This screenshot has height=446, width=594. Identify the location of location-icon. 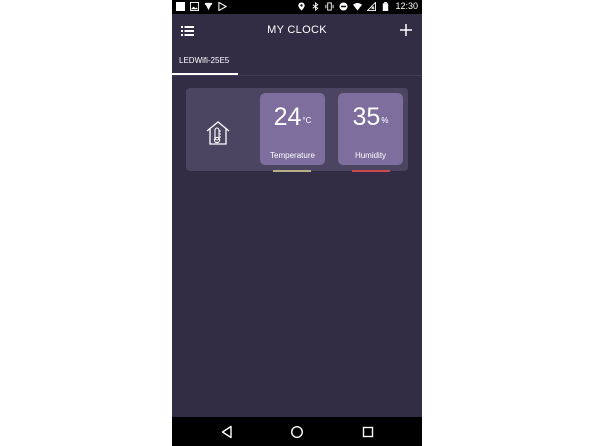
(302, 6).